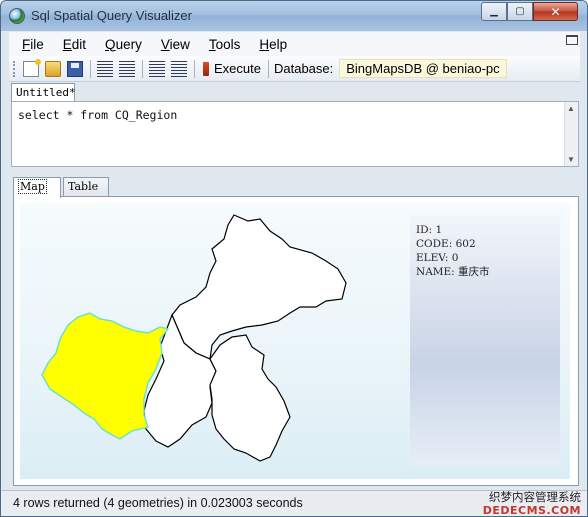  I want to click on query-text: select * from CQ_Region, so click(97, 115).